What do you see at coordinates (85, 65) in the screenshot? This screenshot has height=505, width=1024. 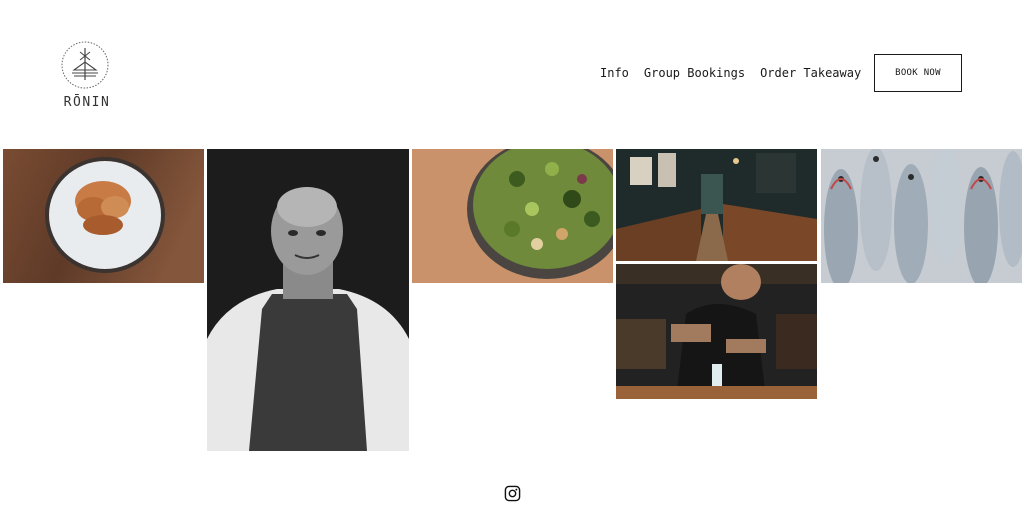 I see `ronin-emblem-icon` at bounding box center [85, 65].